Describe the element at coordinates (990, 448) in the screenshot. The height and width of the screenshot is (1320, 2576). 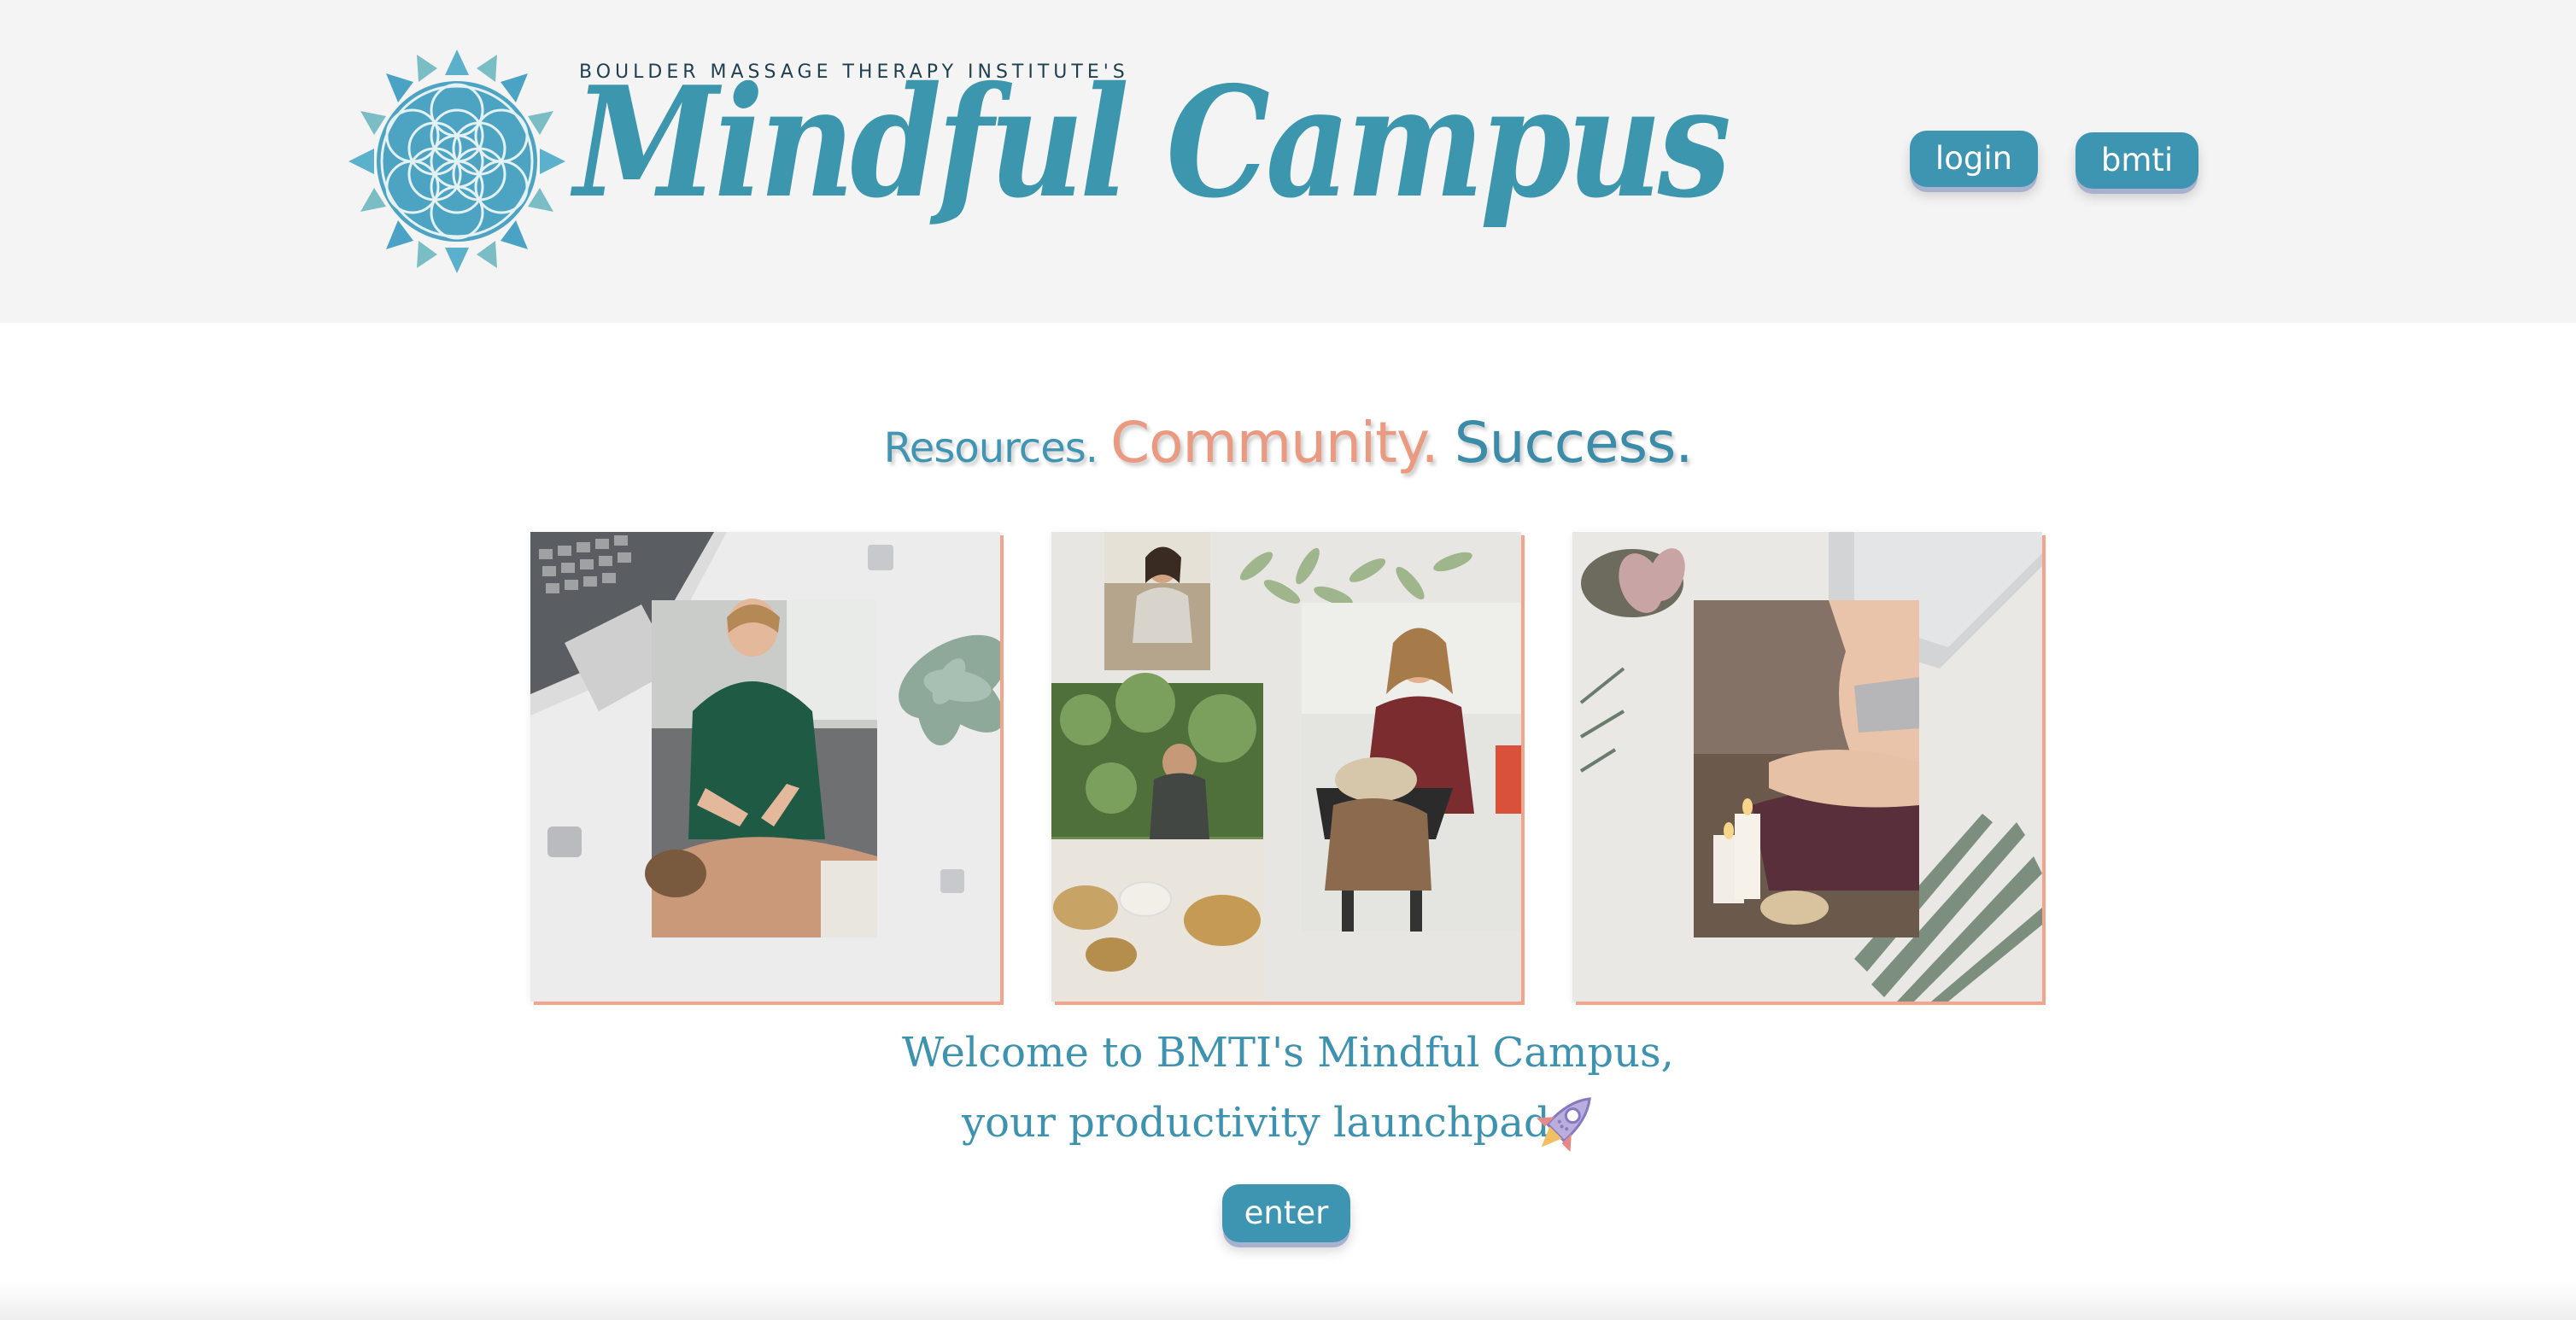
I see `tagline-resources: Resources.` at that location.